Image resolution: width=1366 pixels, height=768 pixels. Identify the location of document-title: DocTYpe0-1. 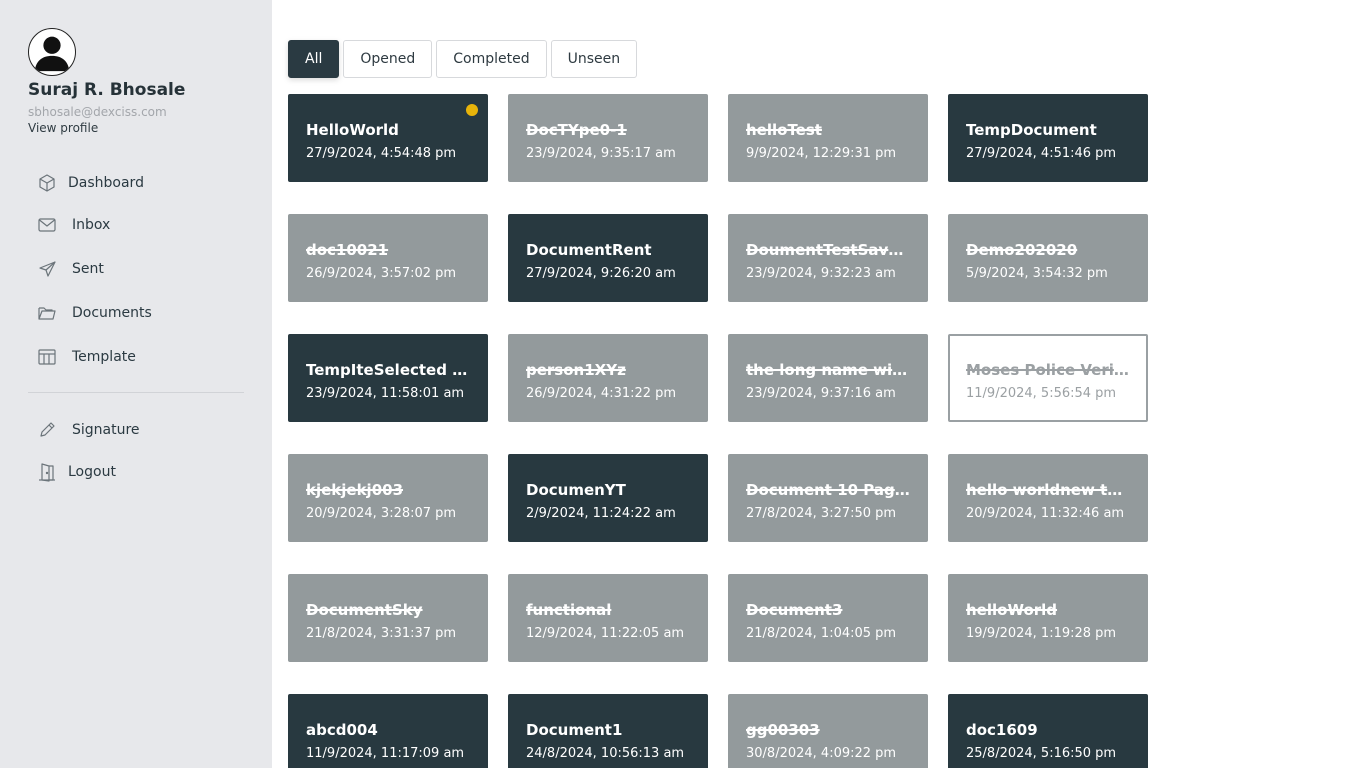
(576, 130).